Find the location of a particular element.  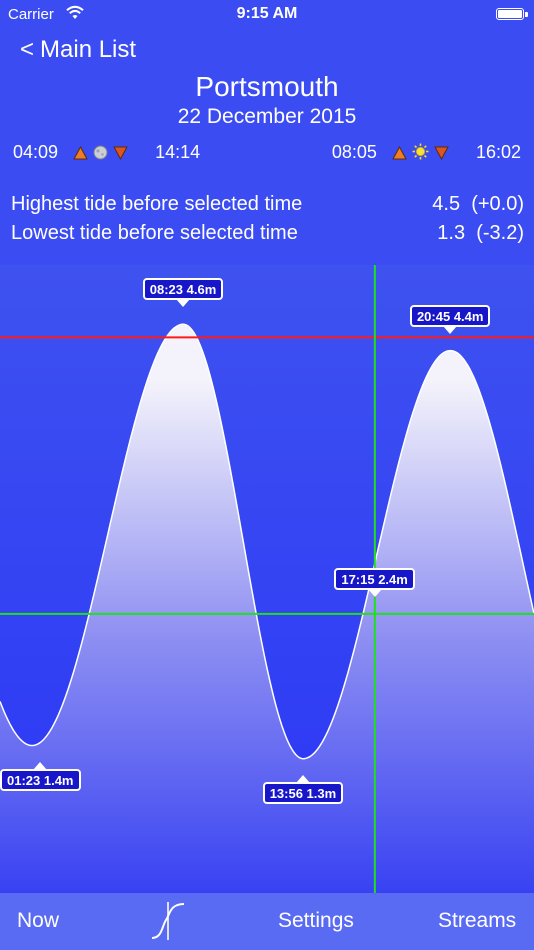

battery-icon is located at coordinates (510, 14).